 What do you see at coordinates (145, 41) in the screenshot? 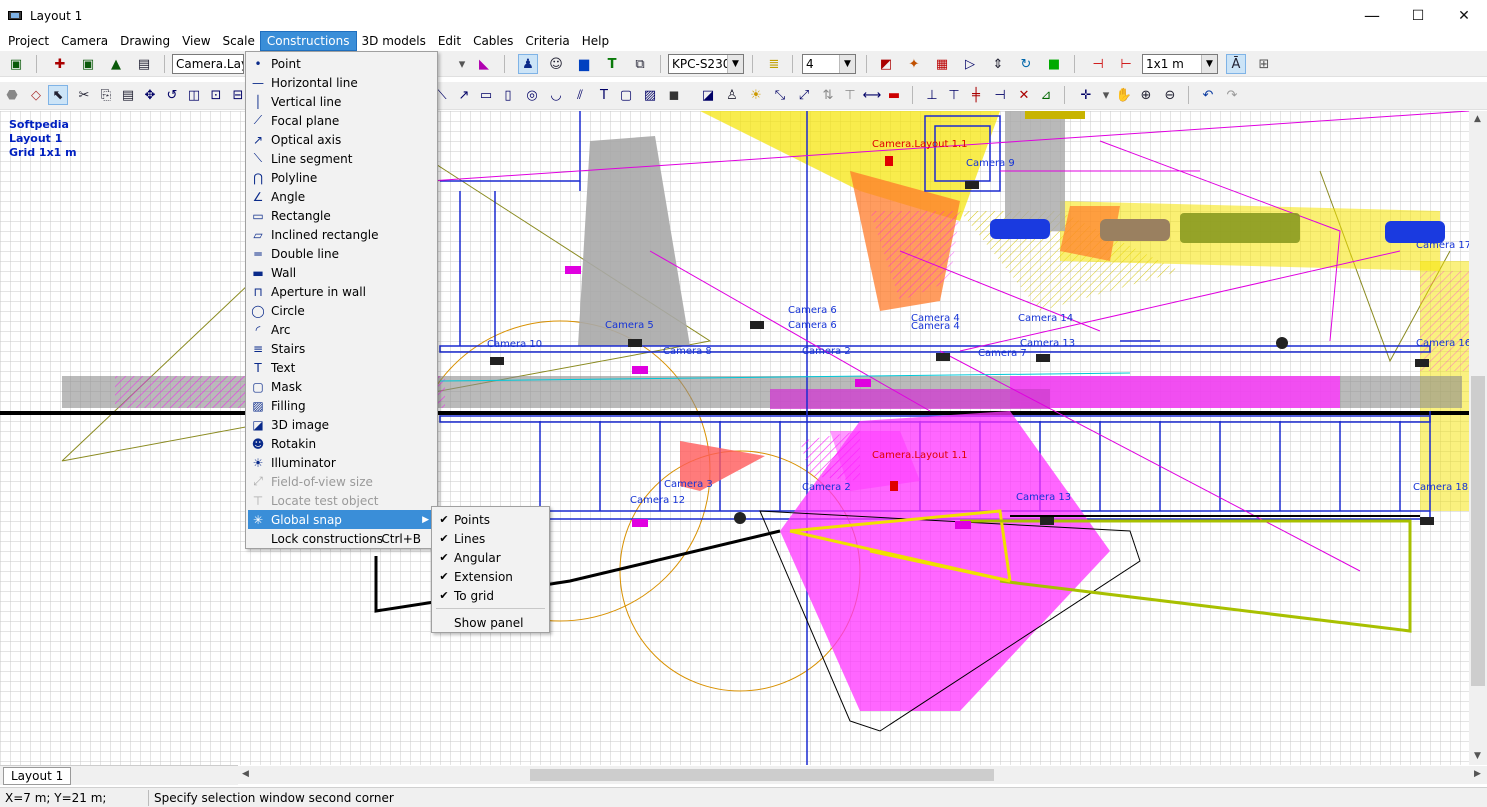
I see `menu-drawing: Drawing` at bounding box center [145, 41].